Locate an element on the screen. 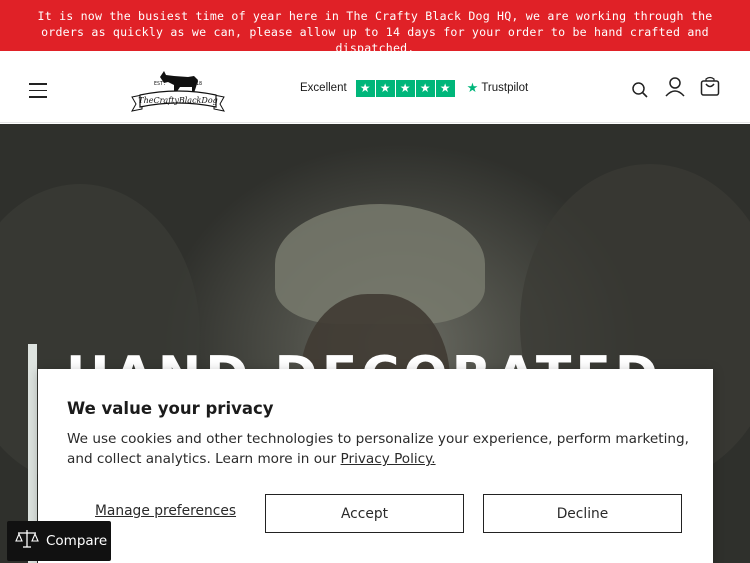 Image resolution: width=750 pixels, height=563 pixels. menu-icon is located at coordinates (38, 91).